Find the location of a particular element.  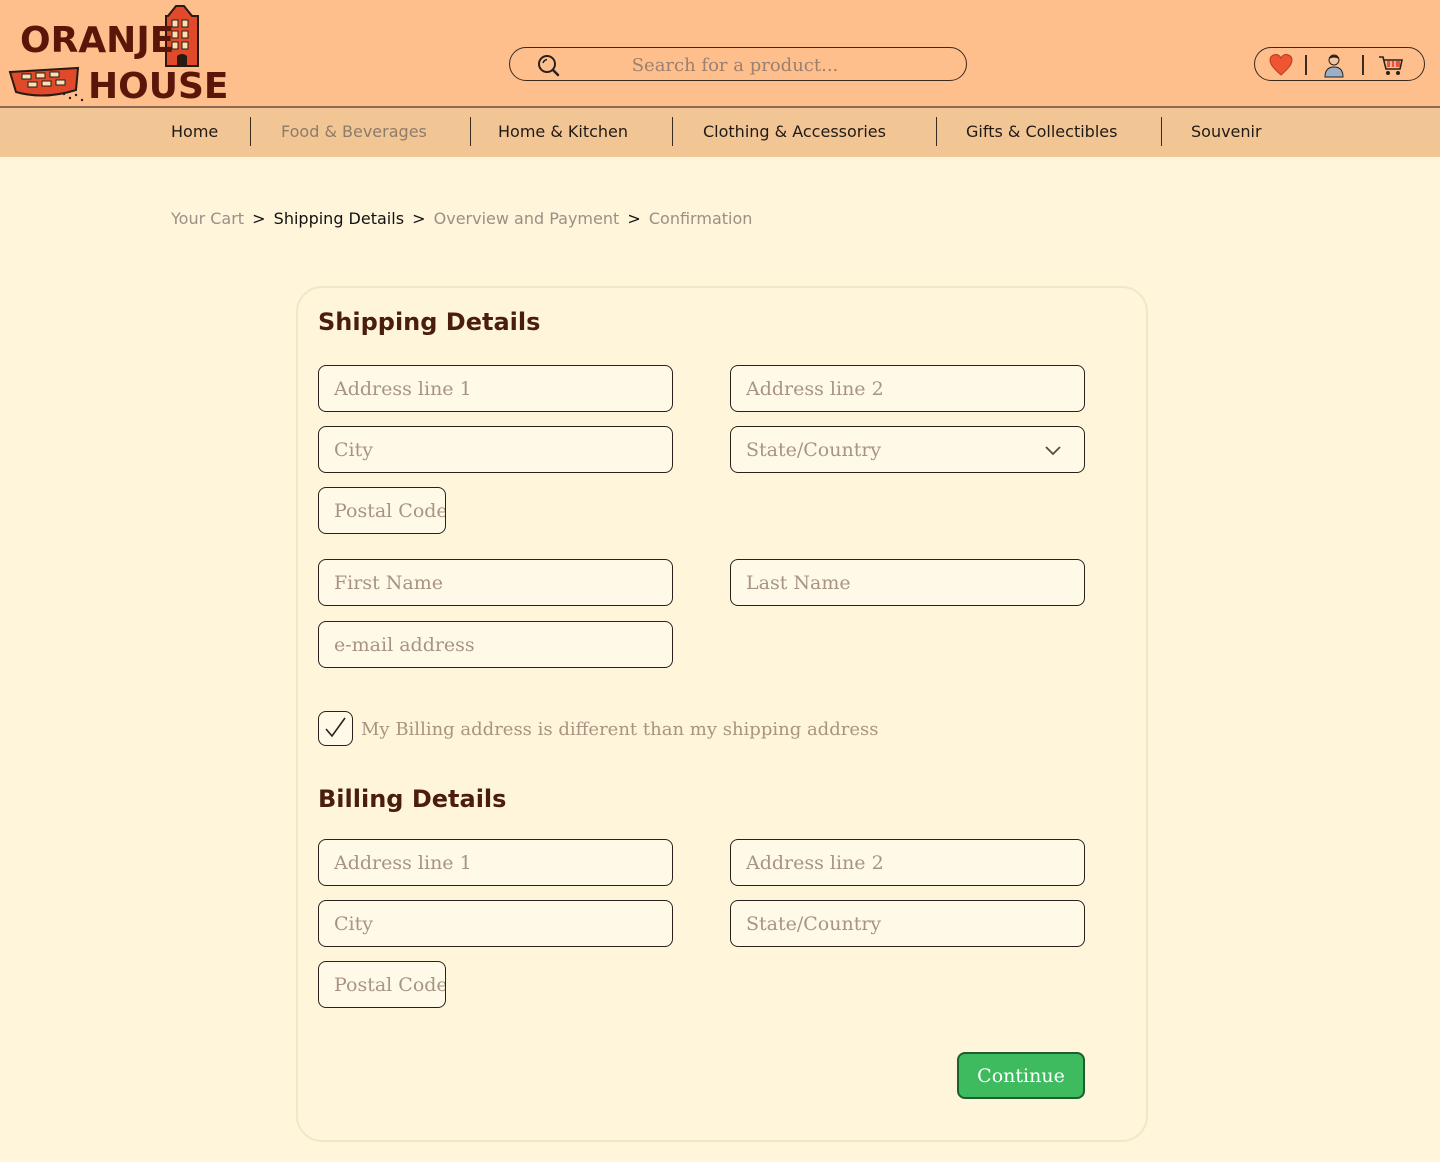

nav-item-home-kitchen: Home & Kitchen is located at coordinates (563, 131).